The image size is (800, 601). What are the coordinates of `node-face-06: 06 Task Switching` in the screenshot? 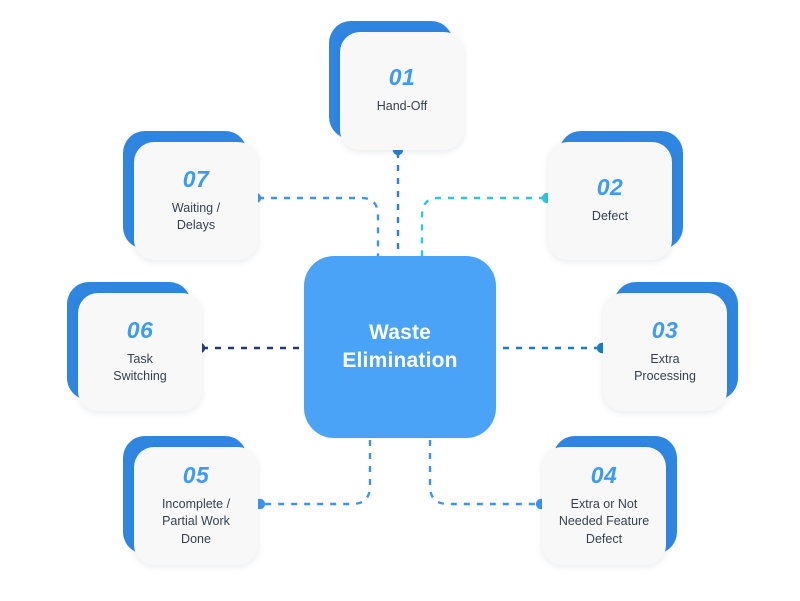 It's located at (140, 352).